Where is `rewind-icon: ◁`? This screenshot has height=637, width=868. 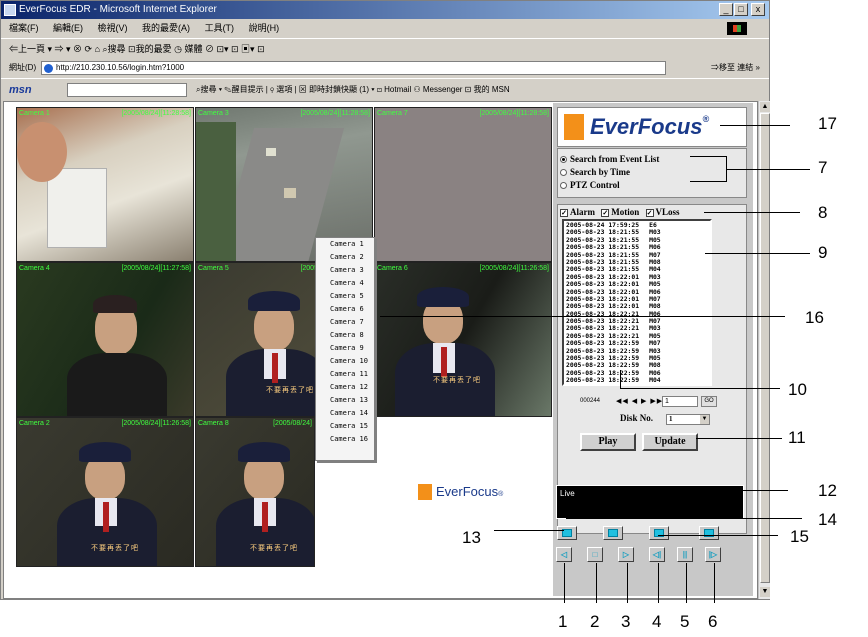
rewind-icon: ◁ is located at coordinates (564, 554).